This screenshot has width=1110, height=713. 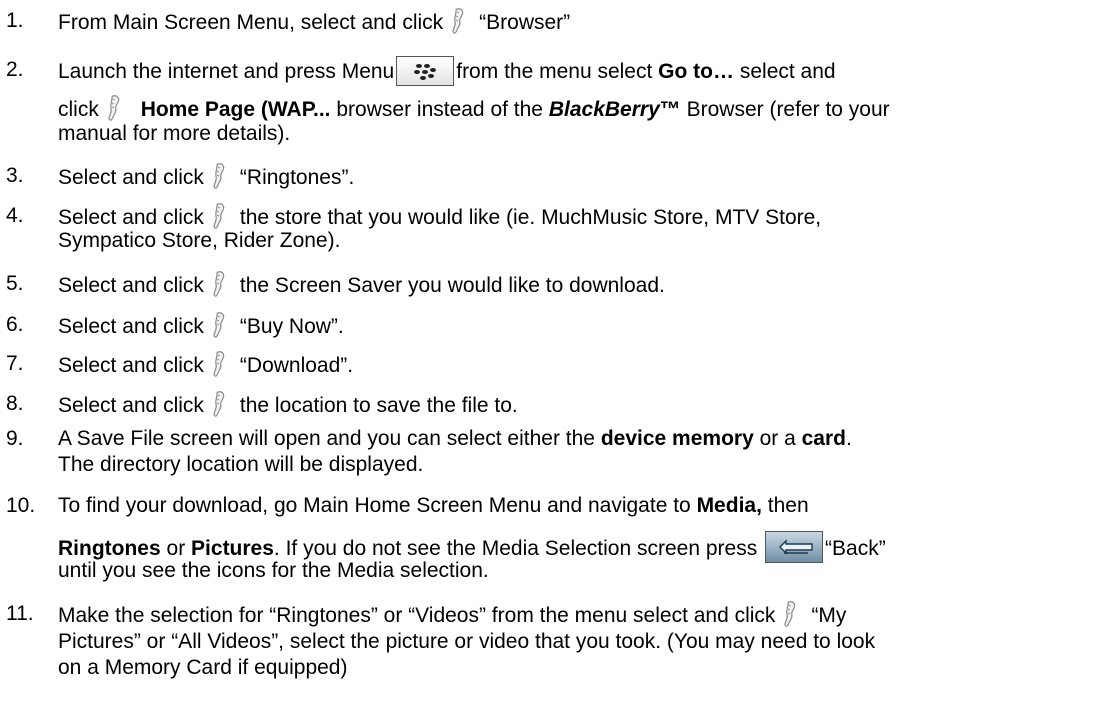 I want to click on step-number: 7., so click(x=15, y=363).